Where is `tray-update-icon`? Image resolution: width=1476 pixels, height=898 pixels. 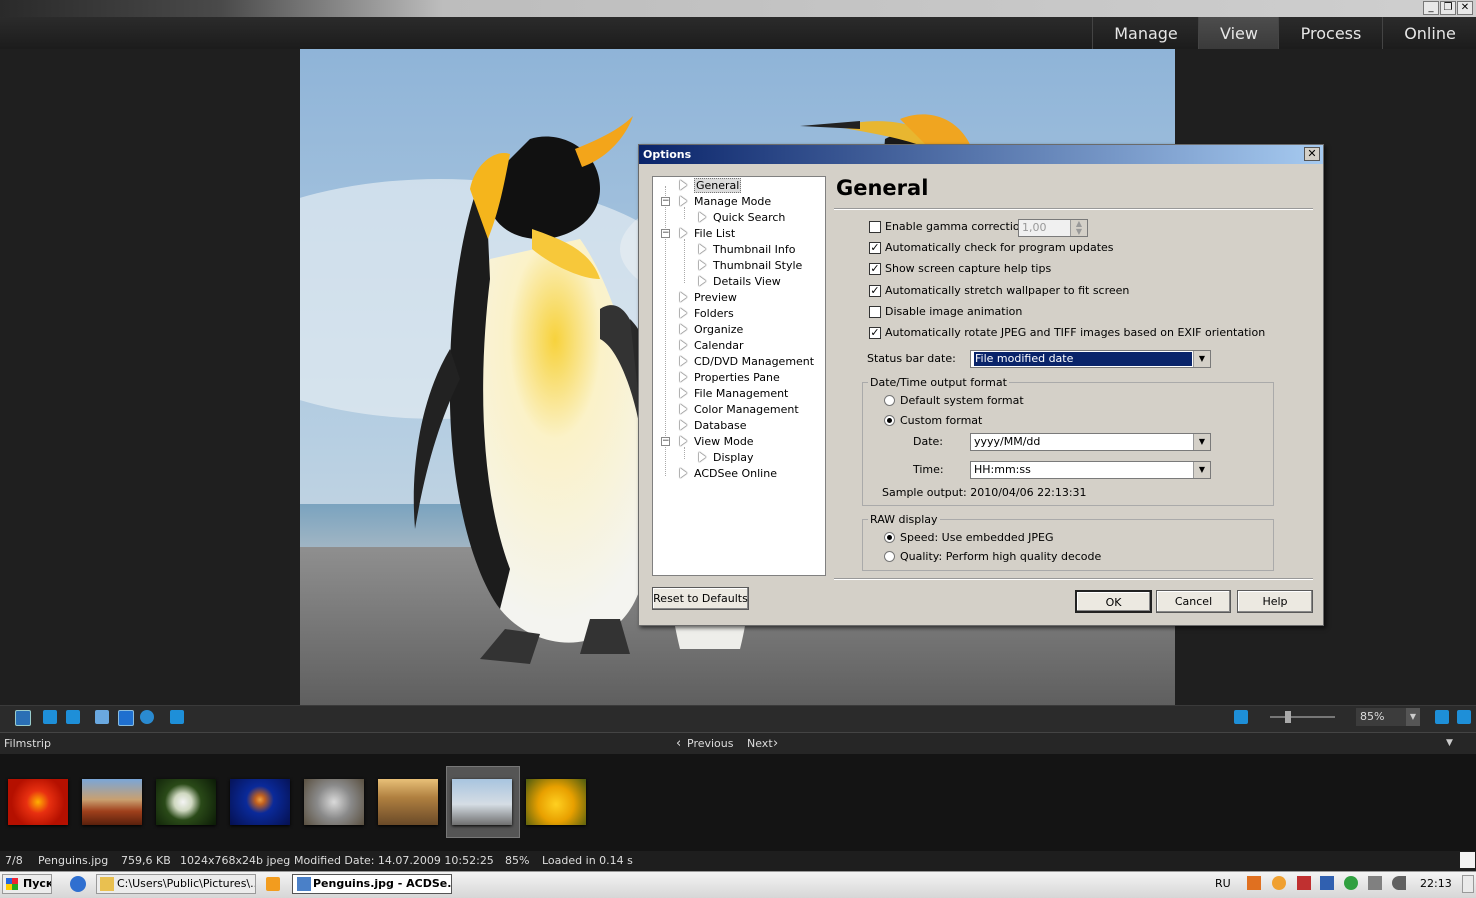 tray-update-icon is located at coordinates (1279, 883).